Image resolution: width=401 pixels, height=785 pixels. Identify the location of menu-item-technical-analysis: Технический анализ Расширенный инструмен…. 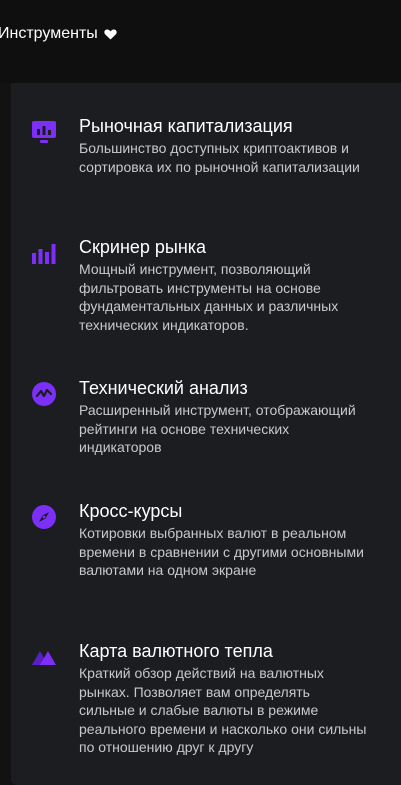
(206, 418).